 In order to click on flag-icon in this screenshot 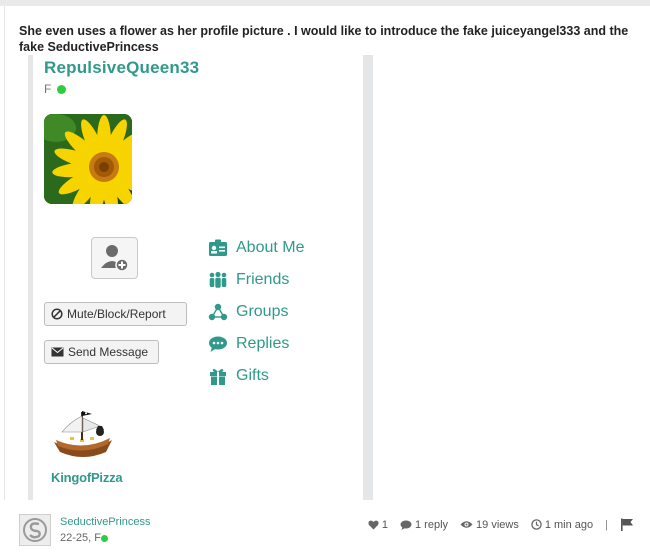, I will do `click(627, 524)`.